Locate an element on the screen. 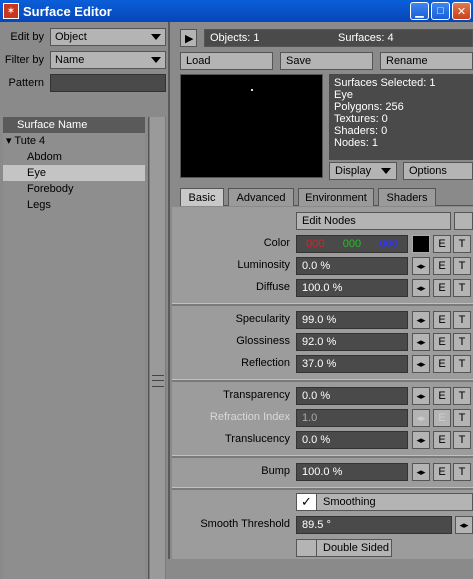 This screenshot has width=473, height=579. edit-by-dropdown: Object is located at coordinates (108, 37).